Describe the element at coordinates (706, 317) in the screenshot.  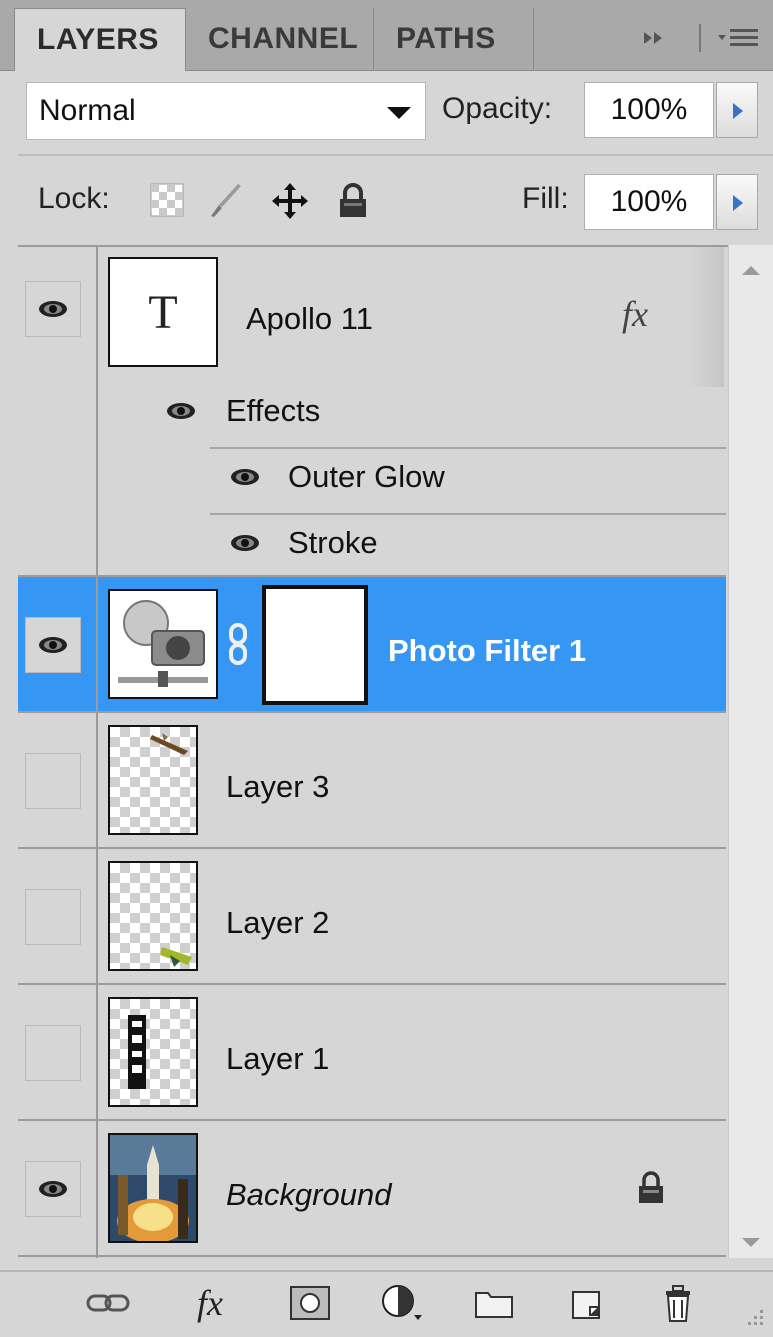
I see `effects-expander` at that location.